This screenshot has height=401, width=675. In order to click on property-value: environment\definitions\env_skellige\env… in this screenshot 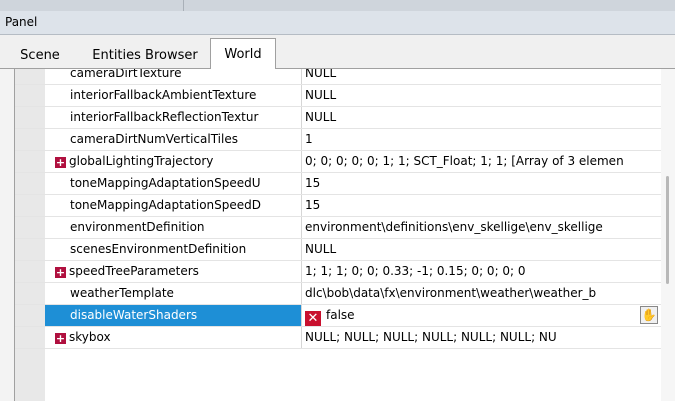, I will do `click(481, 227)`.